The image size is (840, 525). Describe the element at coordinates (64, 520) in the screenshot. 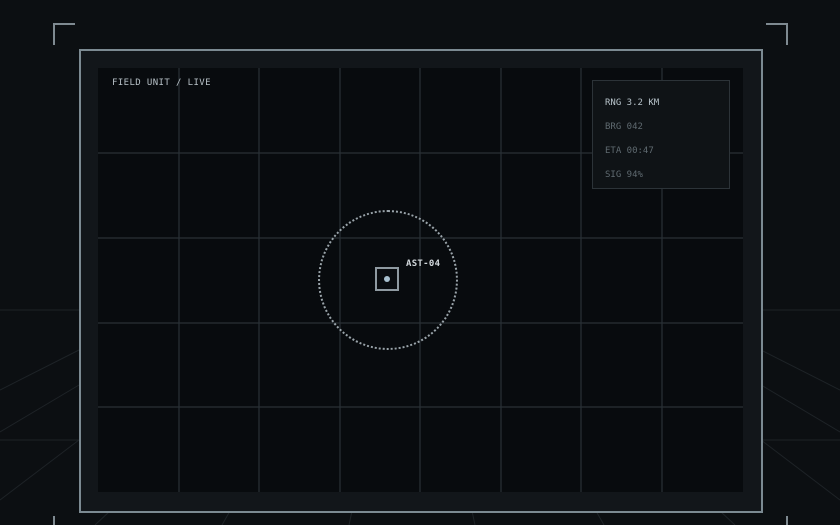

I see `corner-bracket-bottom-left` at that location.